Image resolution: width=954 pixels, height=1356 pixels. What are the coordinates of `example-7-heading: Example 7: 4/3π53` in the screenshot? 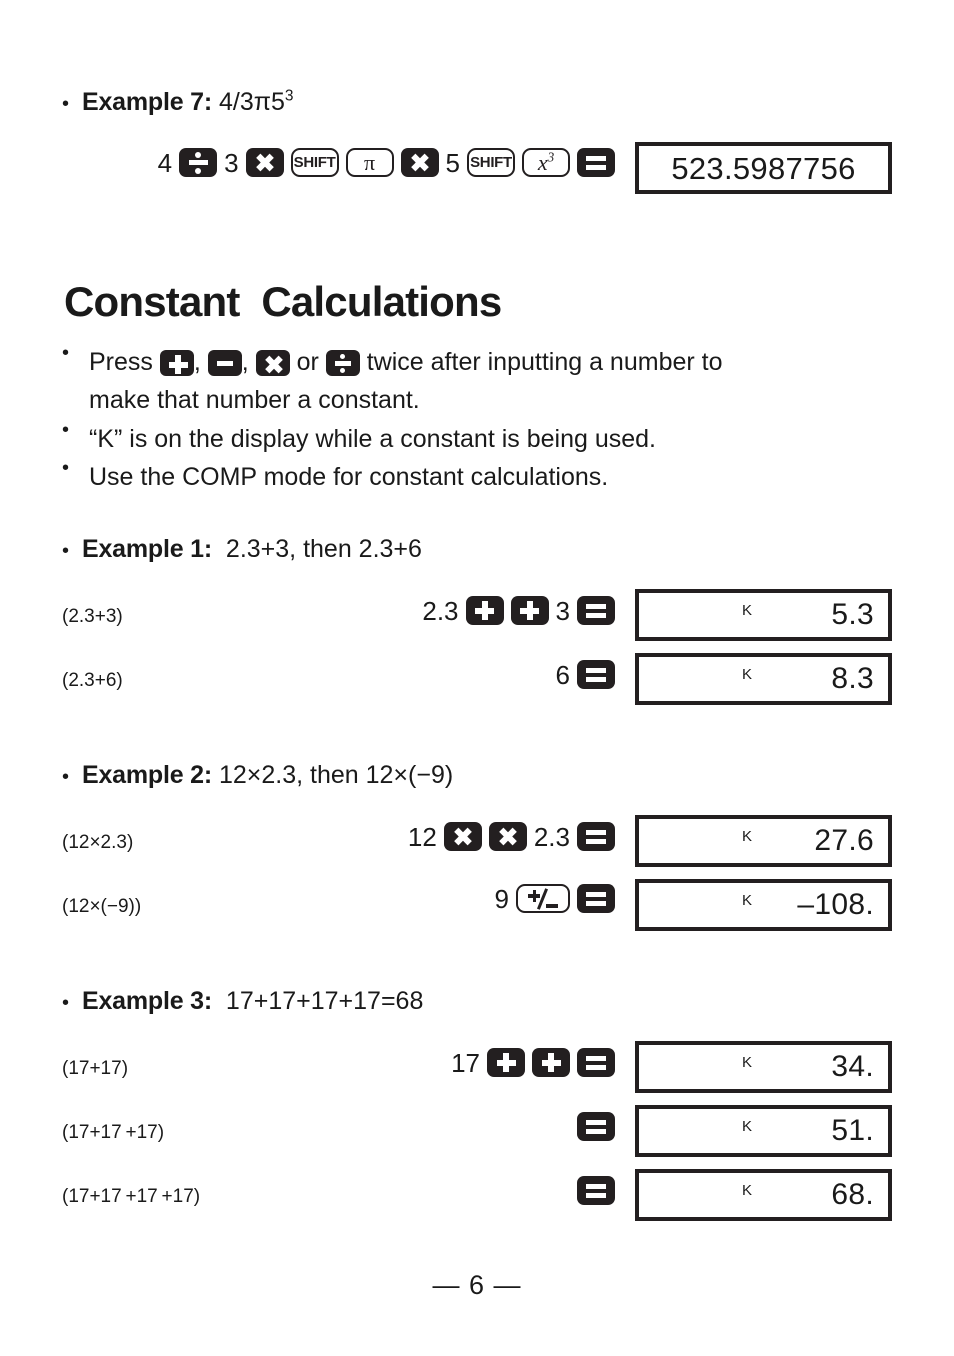 It's located at (178, 102).